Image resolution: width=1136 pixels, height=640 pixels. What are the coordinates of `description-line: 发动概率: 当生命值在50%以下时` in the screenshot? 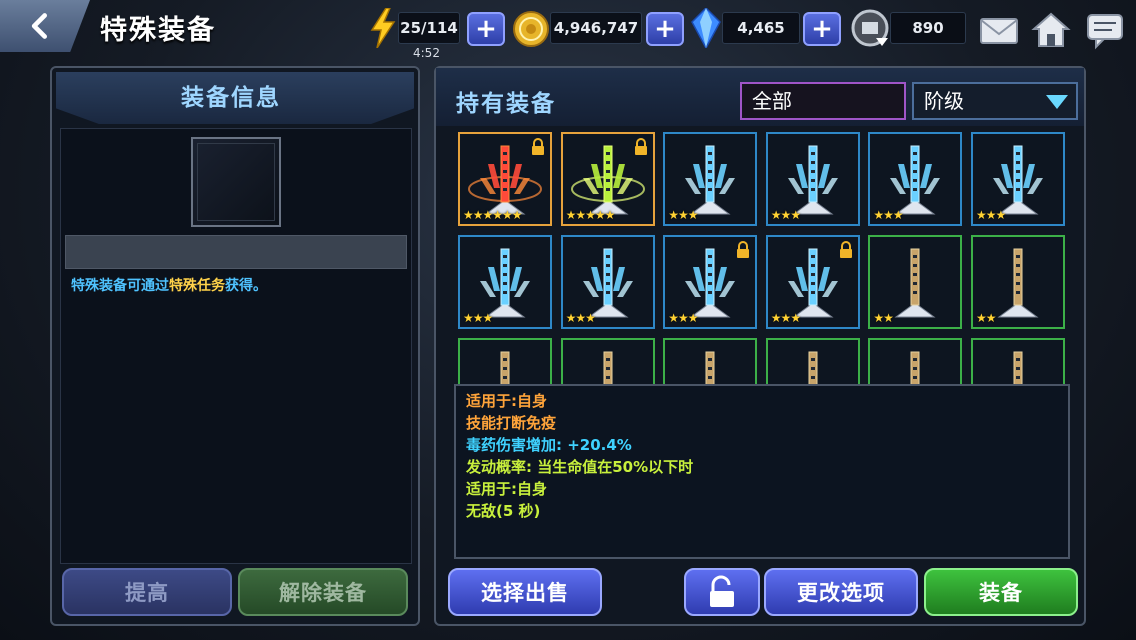 It's located at (580, 467).